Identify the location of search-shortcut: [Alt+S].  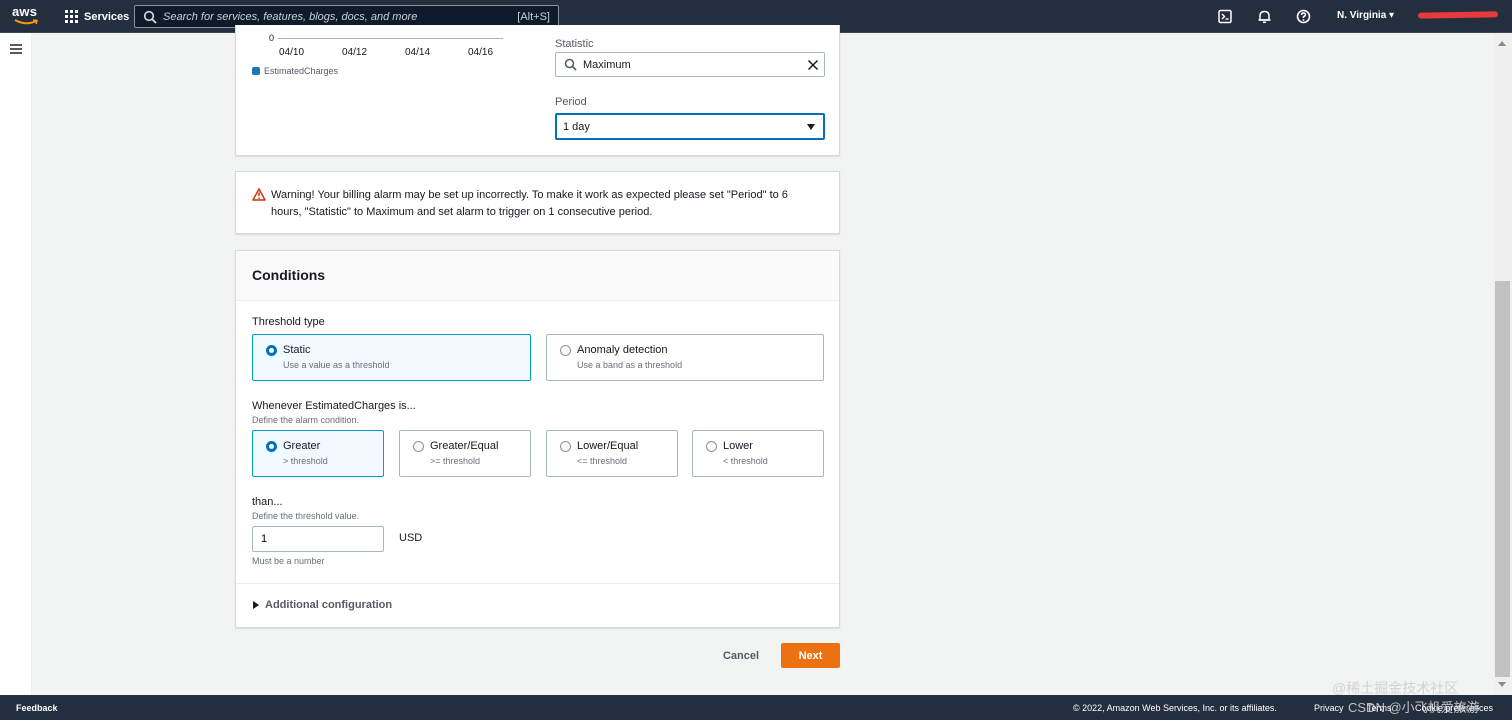
(533, 16).